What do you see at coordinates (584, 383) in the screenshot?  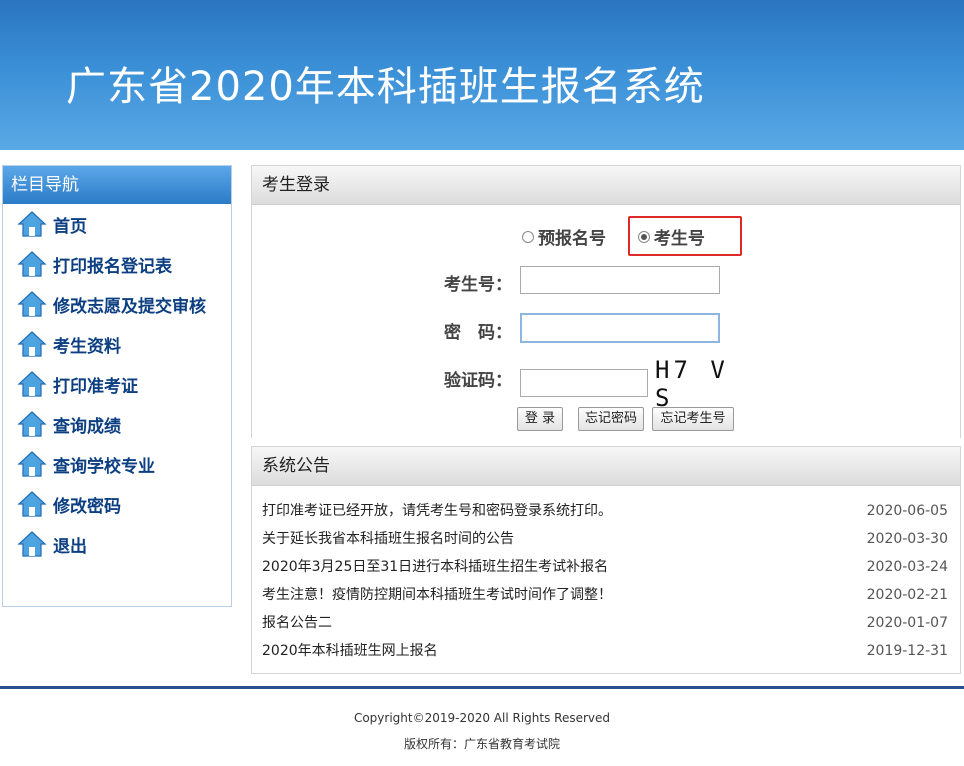 I see `captcha-input` at bounding box center [584, 383].